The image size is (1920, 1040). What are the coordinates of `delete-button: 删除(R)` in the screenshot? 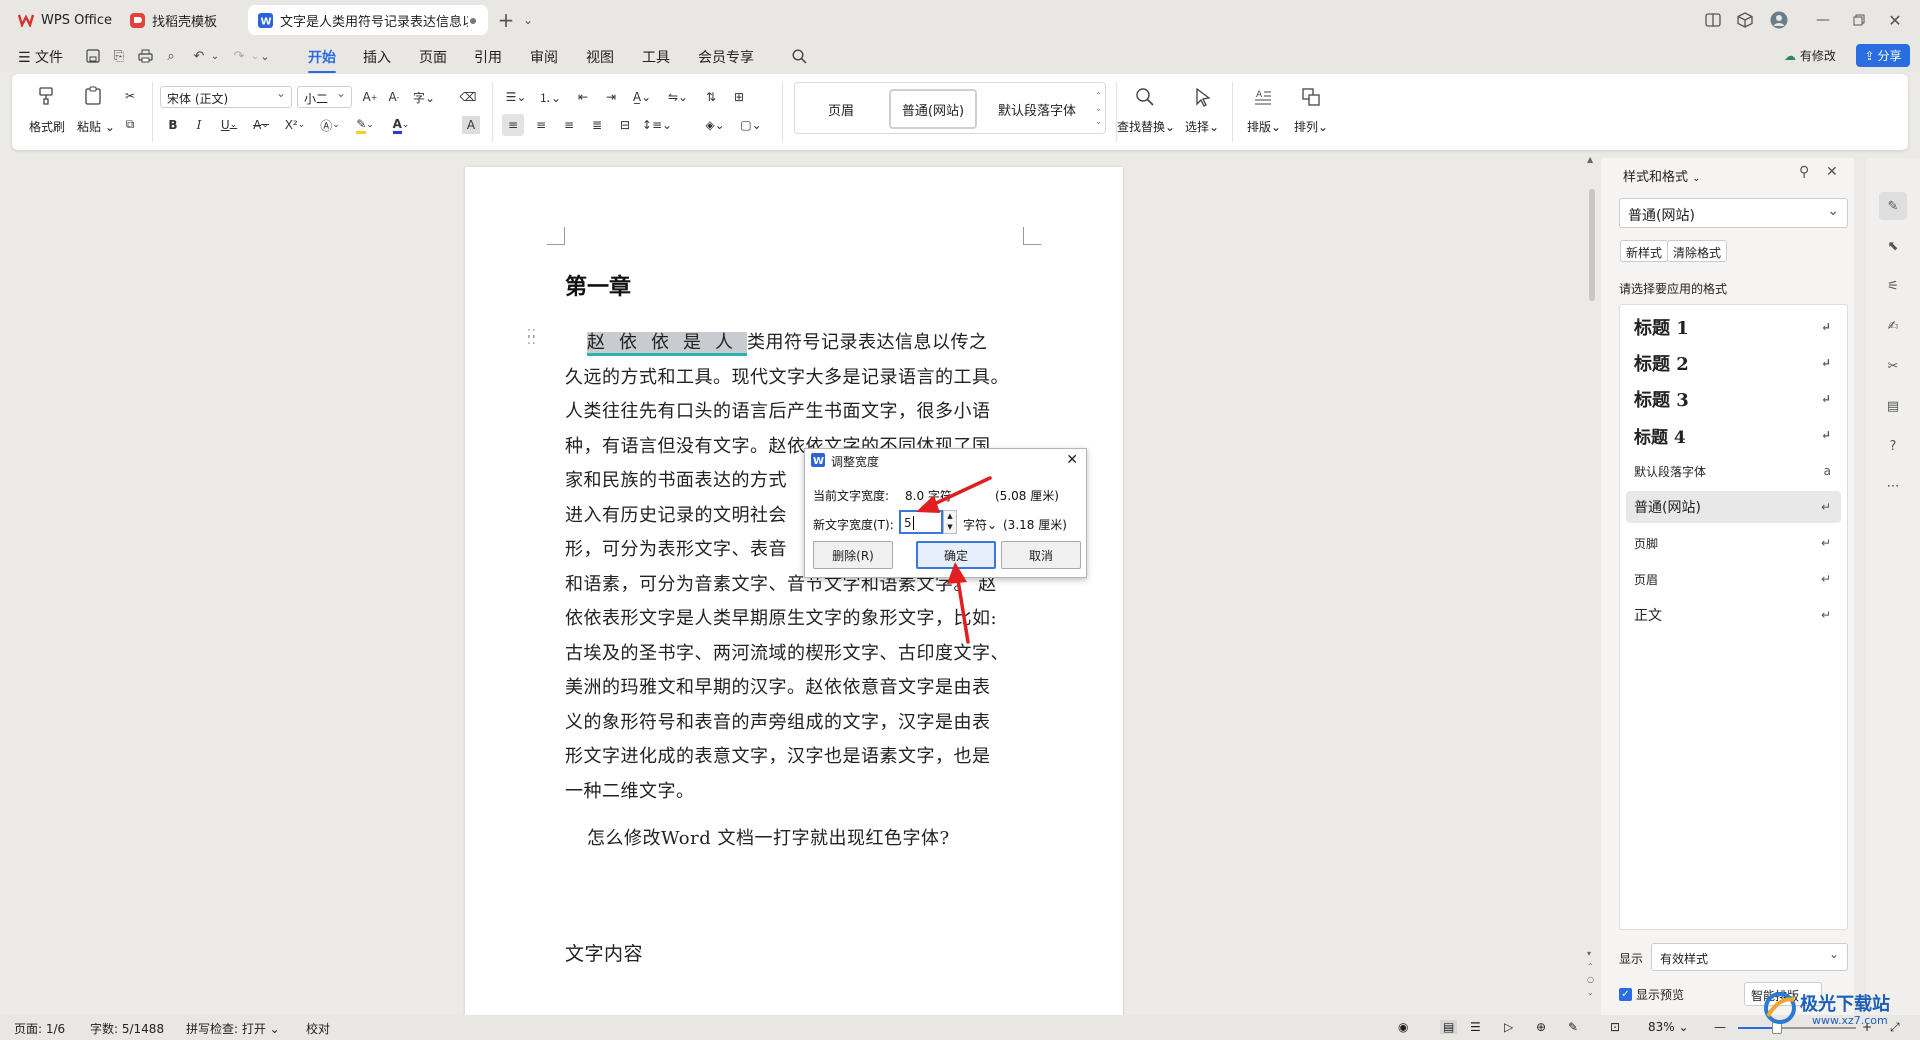 It's located at (853, 555).